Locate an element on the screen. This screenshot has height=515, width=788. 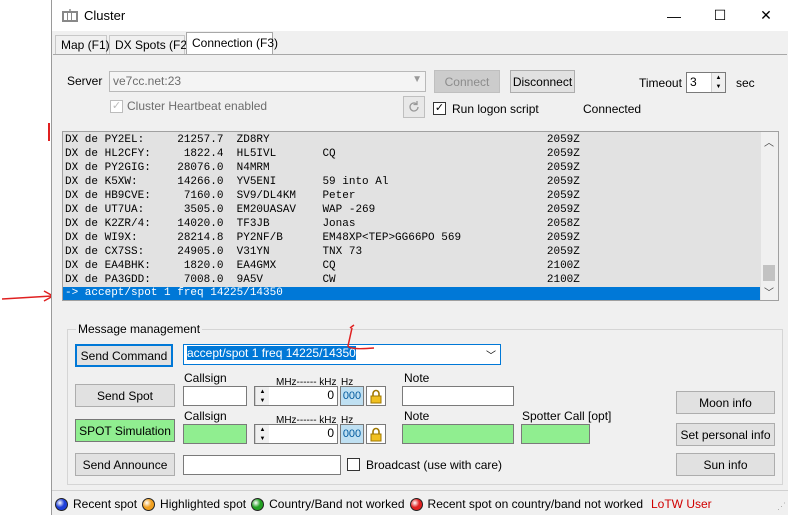
minimize-icon: — is located at coordinates (674, 15).